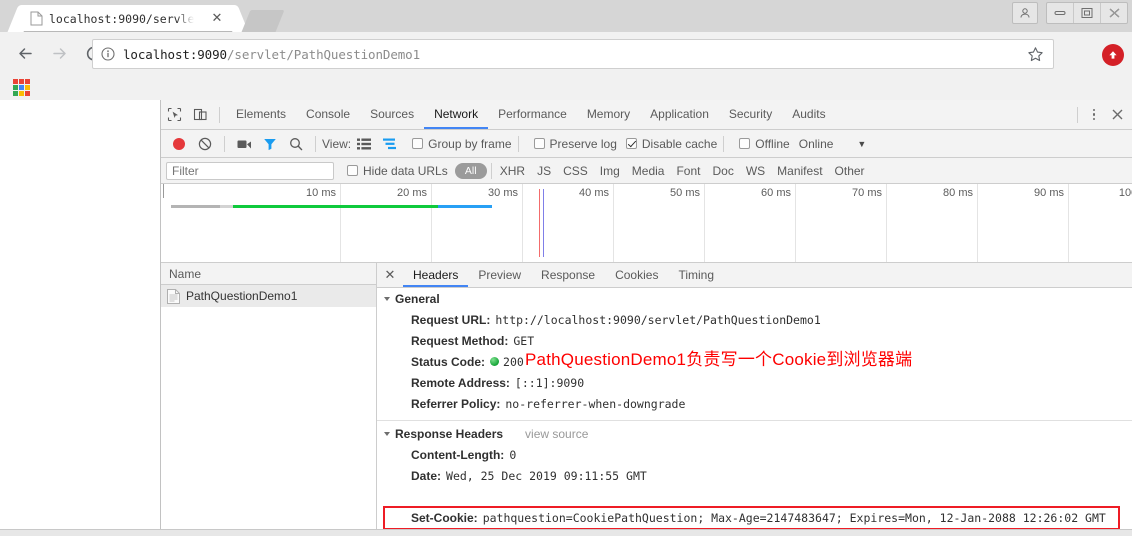 Image resolution: width=1132 pixels, height=536 pixels. Describe the element at coordinates (1087, 13) in the screenshot. I see `maximize-button` at that location.